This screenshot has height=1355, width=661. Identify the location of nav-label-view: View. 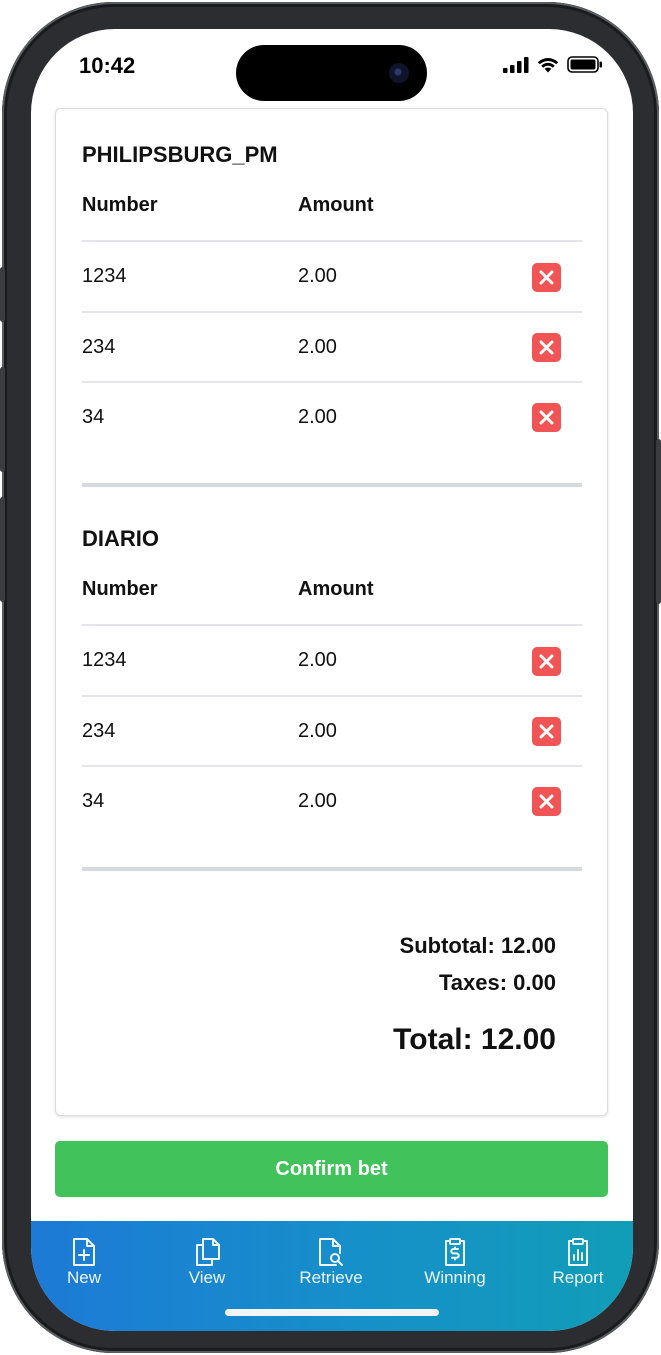
(207, 1277).